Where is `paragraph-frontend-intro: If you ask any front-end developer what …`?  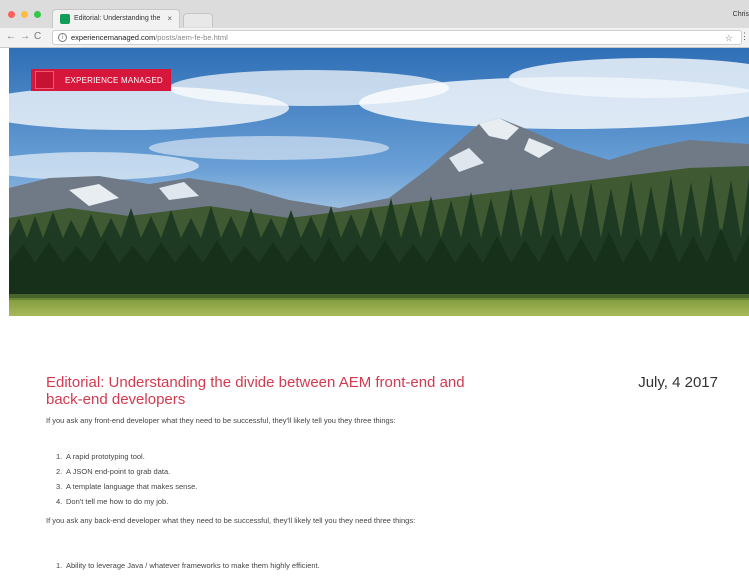 paragraph-frontend-intro: If you ask any front-end developer what … is located at coordinates (221, 420).